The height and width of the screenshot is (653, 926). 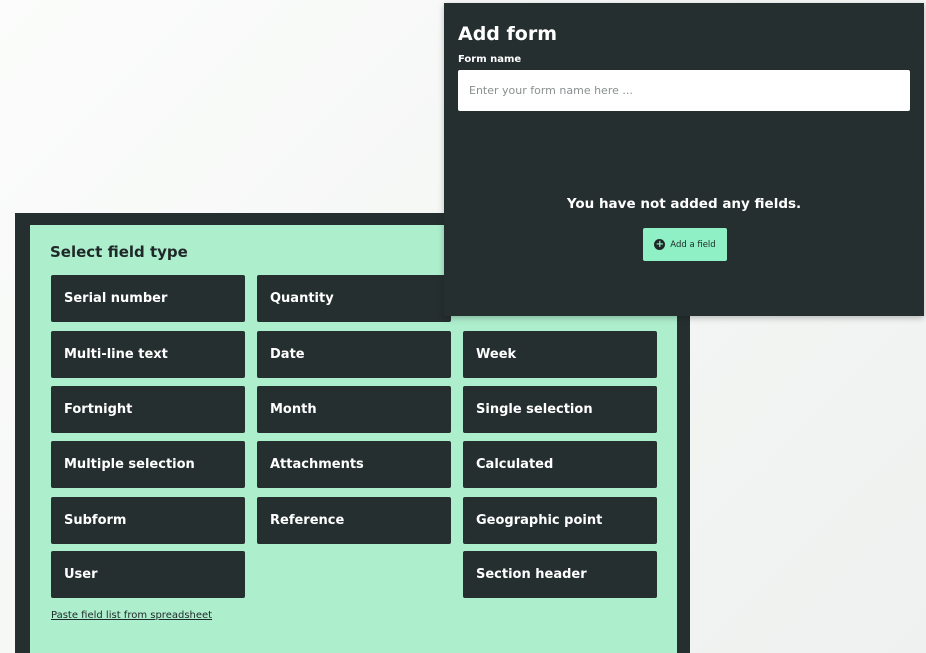 What do you see at coordinates (354, 409) in the screenshot?
I see `field-type-month: Month` at bounding box center [354, 409].